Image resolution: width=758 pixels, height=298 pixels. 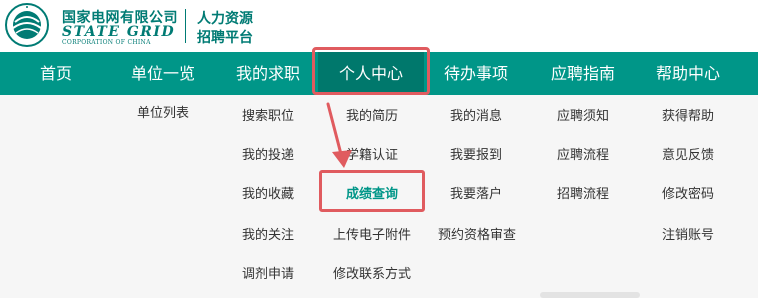 I want to click on system-name-line1: 人力资源, so click(x=225, y=19).